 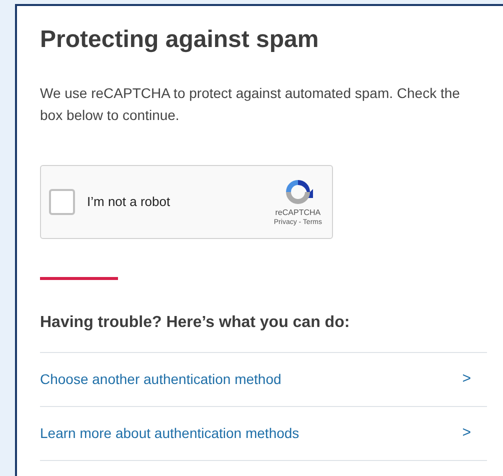 I want to click on recaptcha-brand: reCAPTCHA, so click(x=298, y=213).